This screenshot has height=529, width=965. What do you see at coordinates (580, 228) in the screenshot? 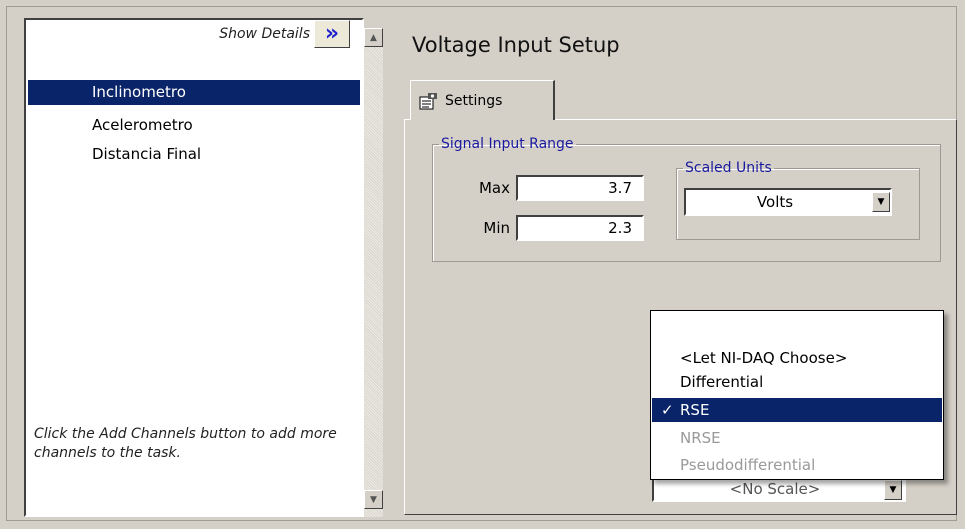
I see `min-input: 2.3` at bounding box center [580, 228].